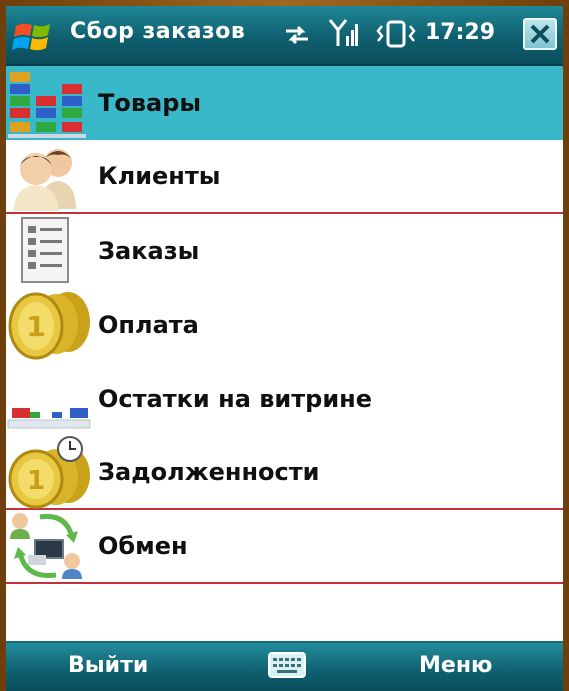 This screenshot has width=569, height=691. What do you see at coordinates (398, 34) in the screenshot?
I see `vibrate-mode-icon` at bounding box center [398, 34].